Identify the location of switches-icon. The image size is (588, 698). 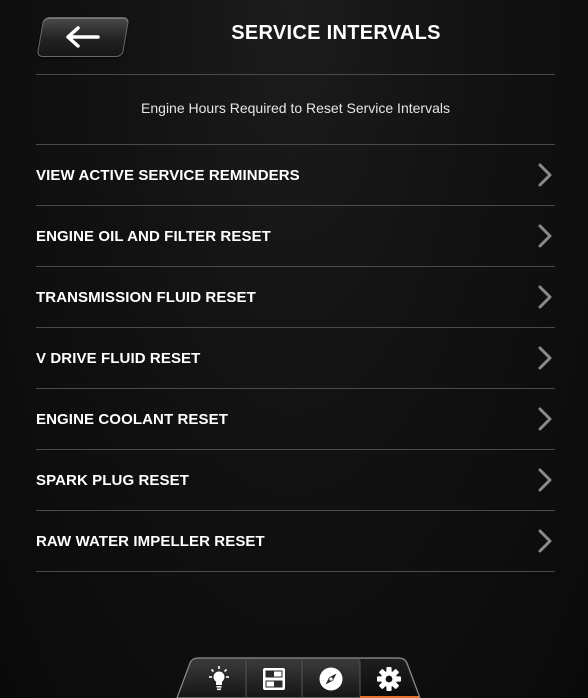
(274, 679).